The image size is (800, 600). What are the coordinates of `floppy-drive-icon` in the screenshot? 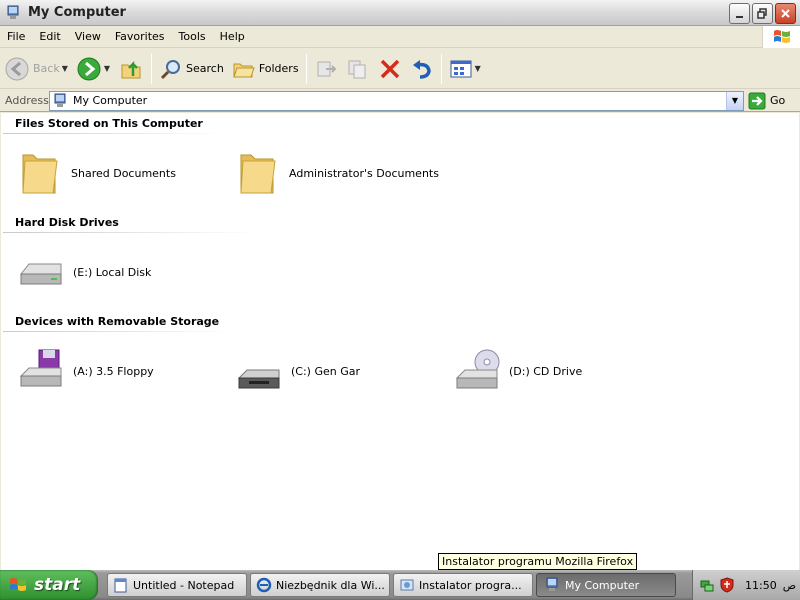 It's located at (40, 368).